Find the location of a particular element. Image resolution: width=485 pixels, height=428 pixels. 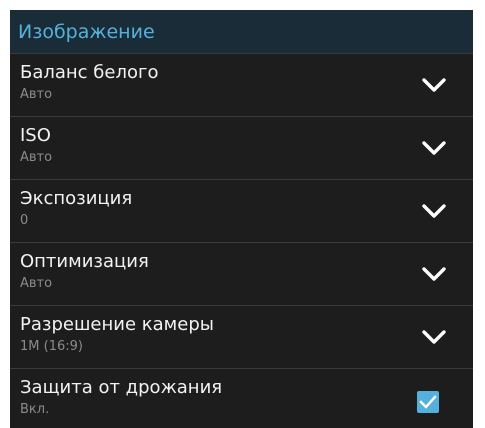

setting-value: Вкл. is located at coordinates (35, 409).